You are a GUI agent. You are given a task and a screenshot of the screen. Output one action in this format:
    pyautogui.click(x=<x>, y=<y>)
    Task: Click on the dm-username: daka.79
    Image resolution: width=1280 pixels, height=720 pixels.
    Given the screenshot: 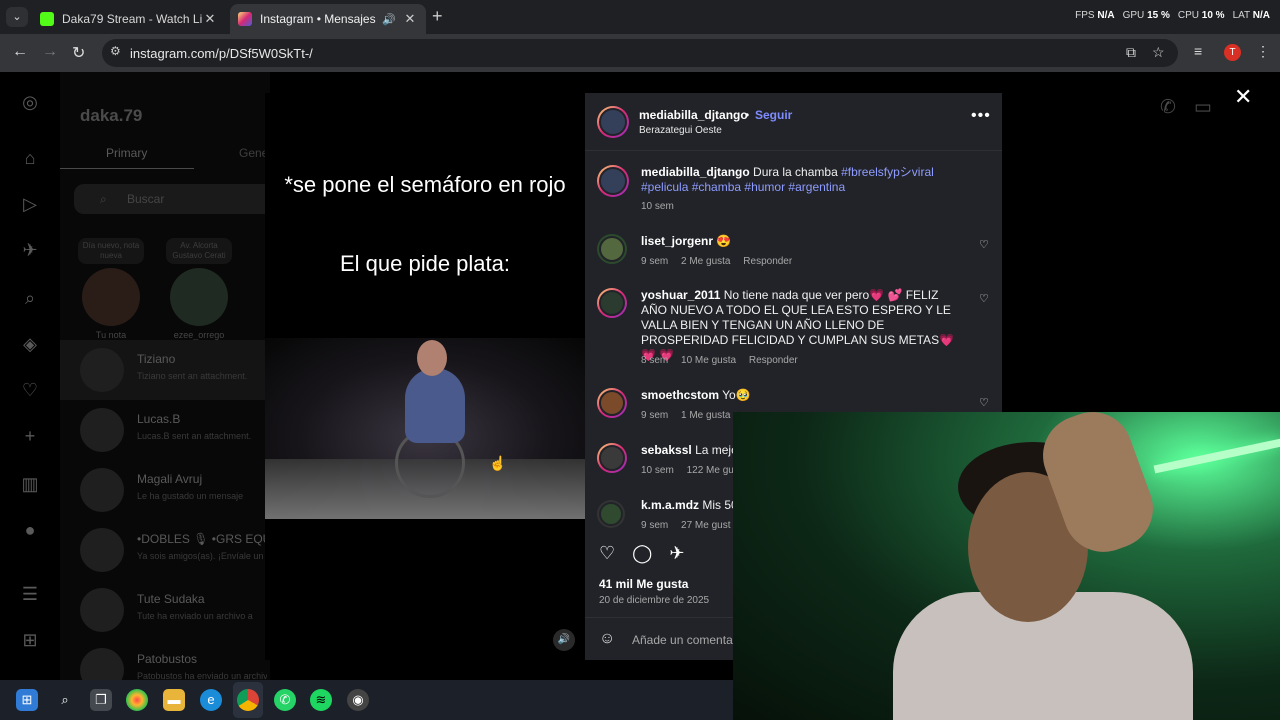 What is the action you would take?
    pyautogui.click(x=111, y=116)
    